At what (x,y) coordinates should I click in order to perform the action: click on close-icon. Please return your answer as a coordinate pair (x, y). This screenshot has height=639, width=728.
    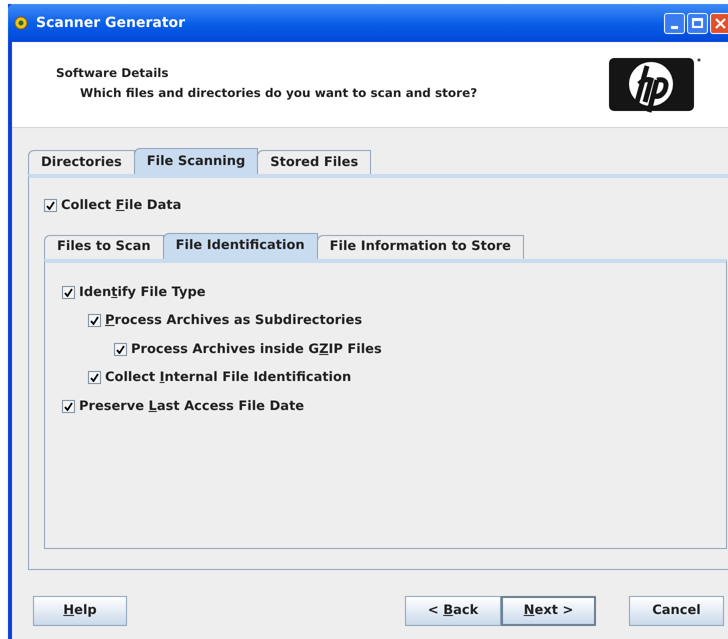
    Looking at the image, I should click on (720, 23).